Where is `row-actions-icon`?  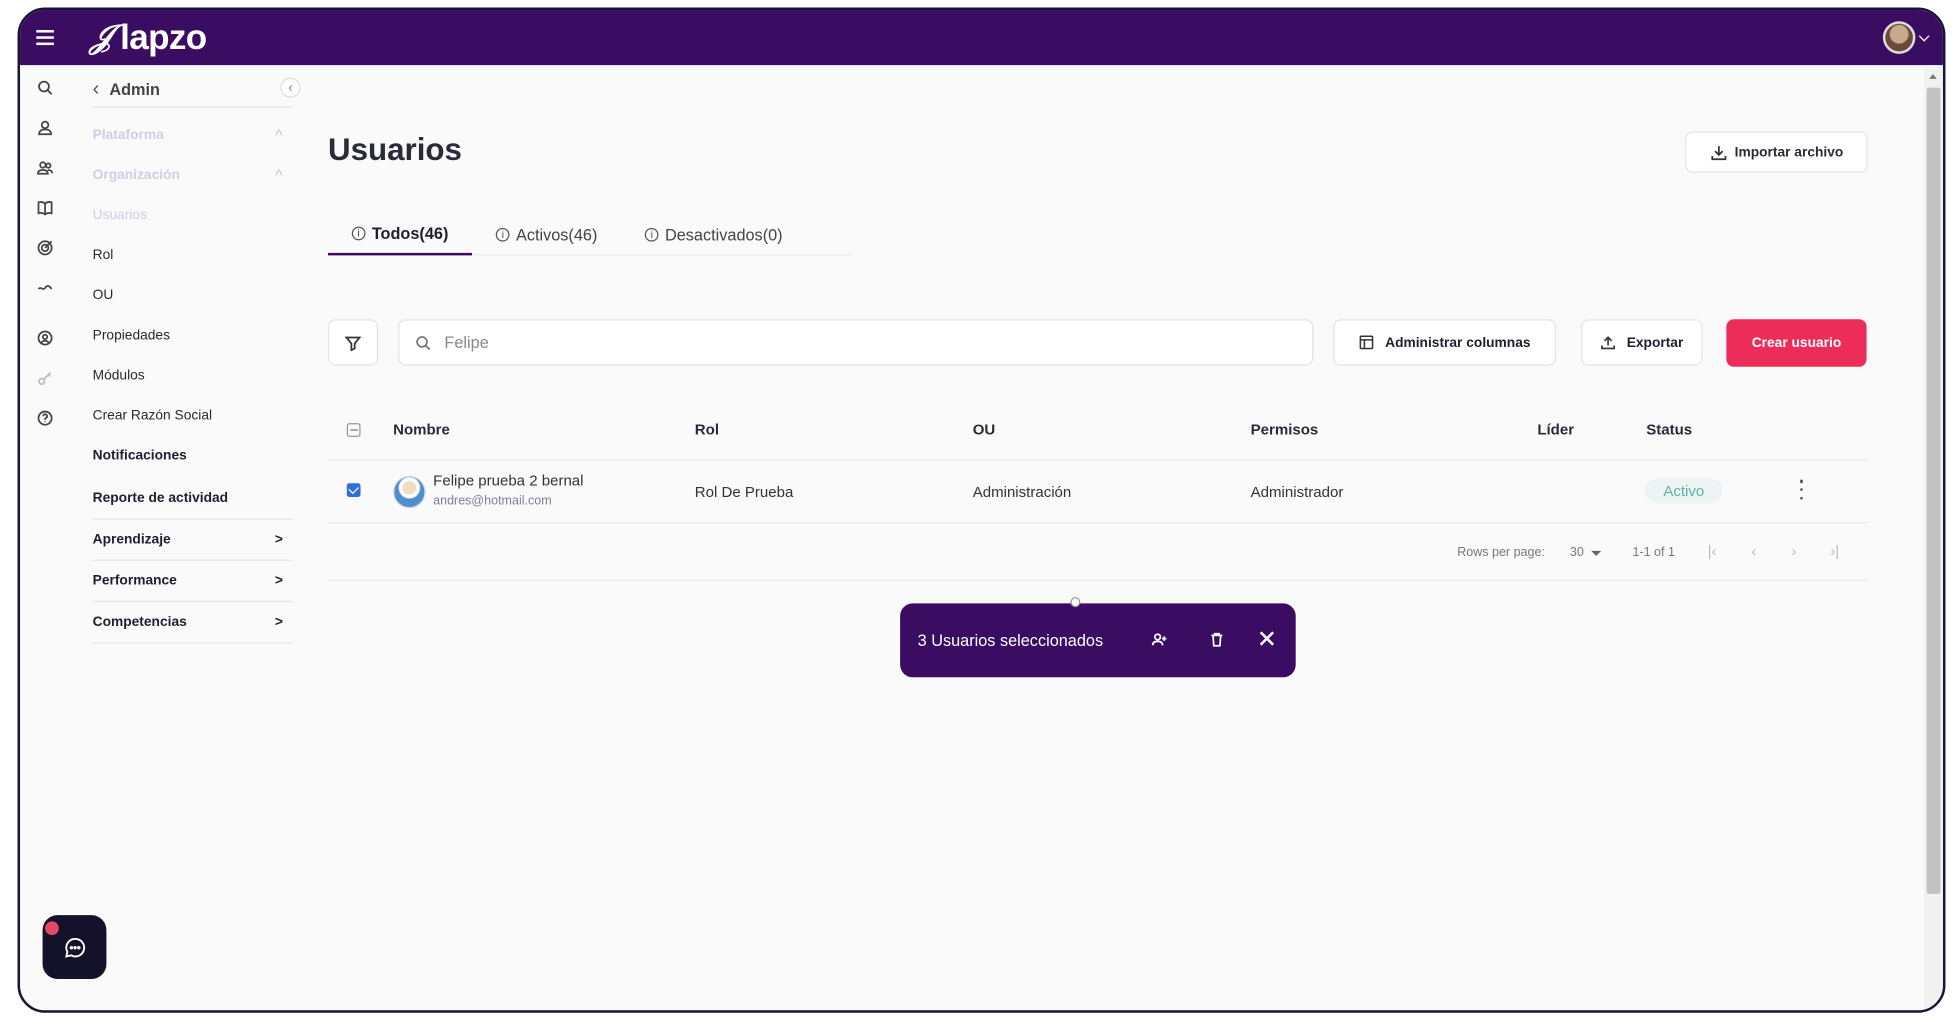 row-actions-icon is located at coordinates (1802, 489).